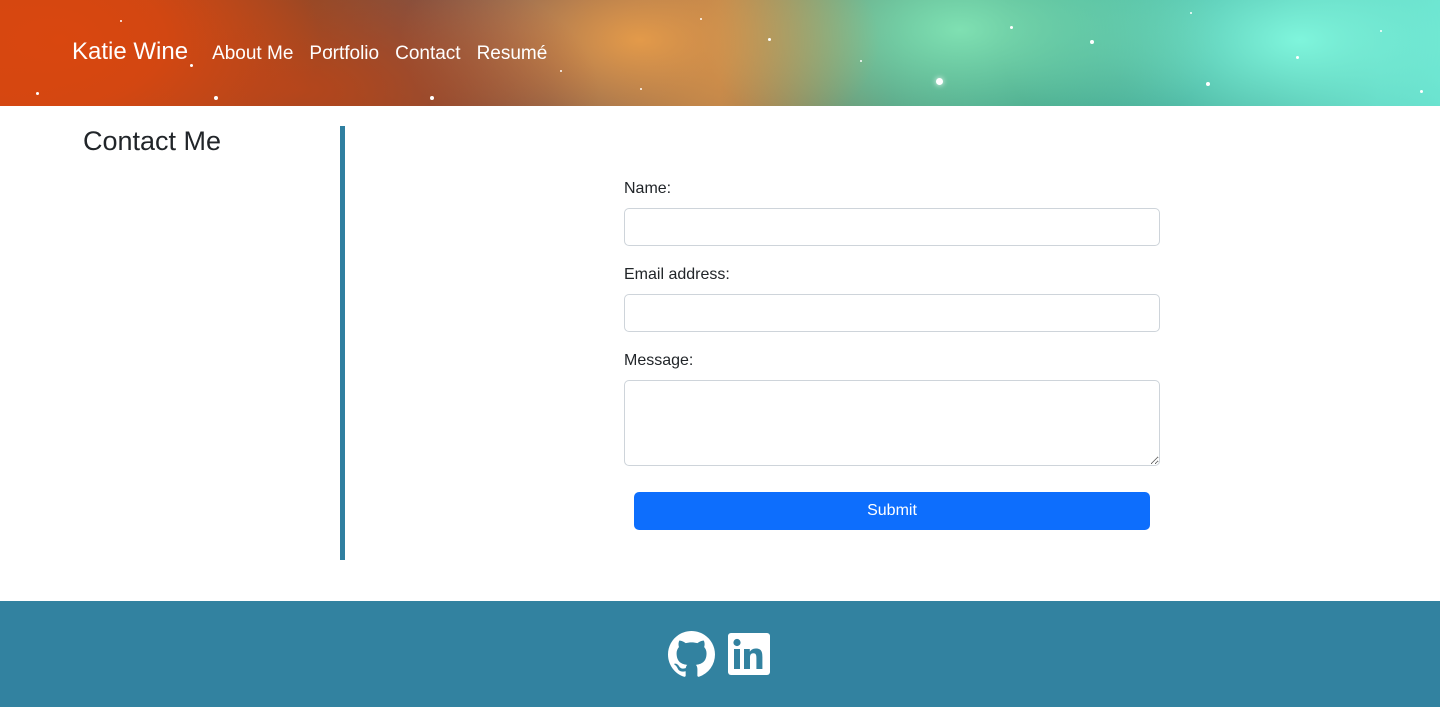 The height and width of the screenshot is (707, 1440). Describe the element at coordinates (892, 227) in the screenshot. I see `name-input` at that location.